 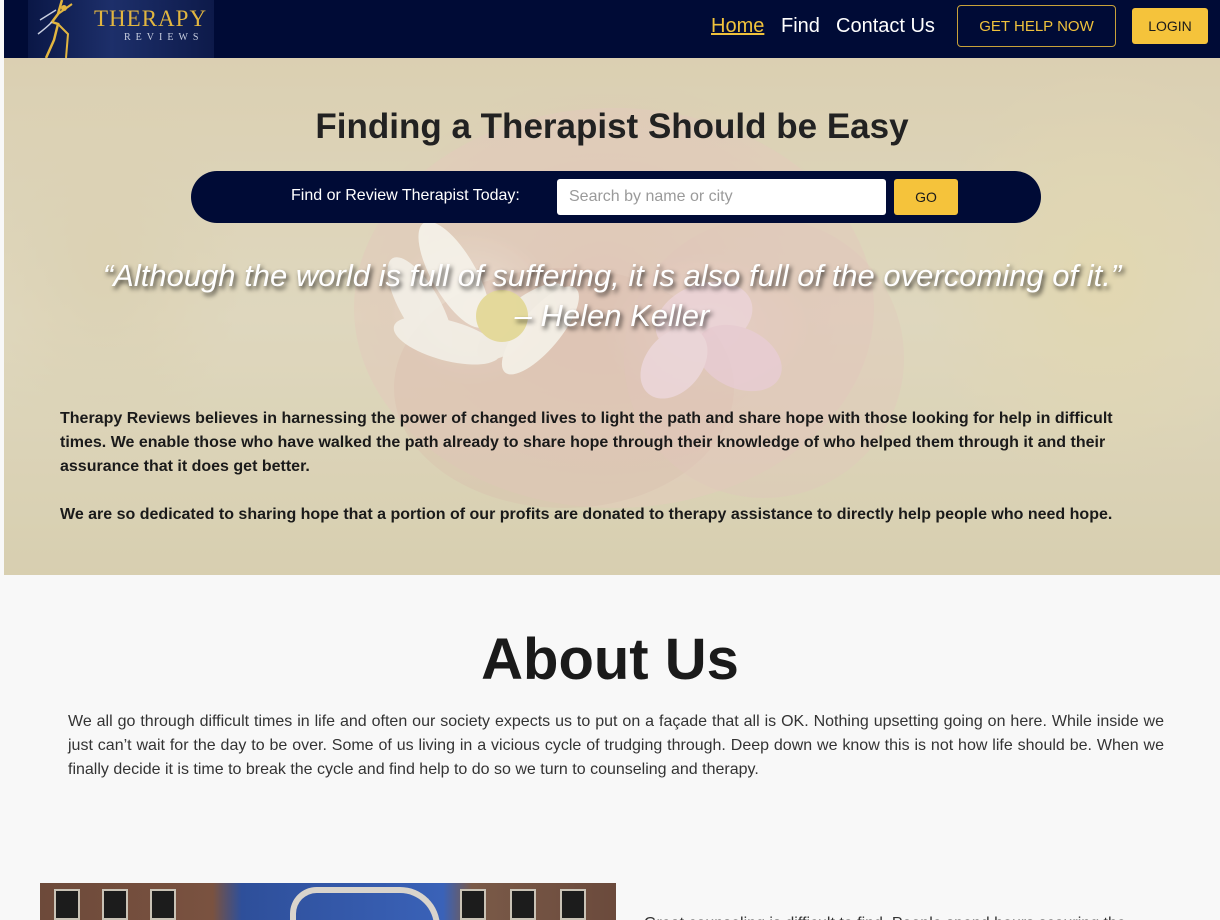 I want to click on login-button: LOGIN, so click(x=1170, y=26).